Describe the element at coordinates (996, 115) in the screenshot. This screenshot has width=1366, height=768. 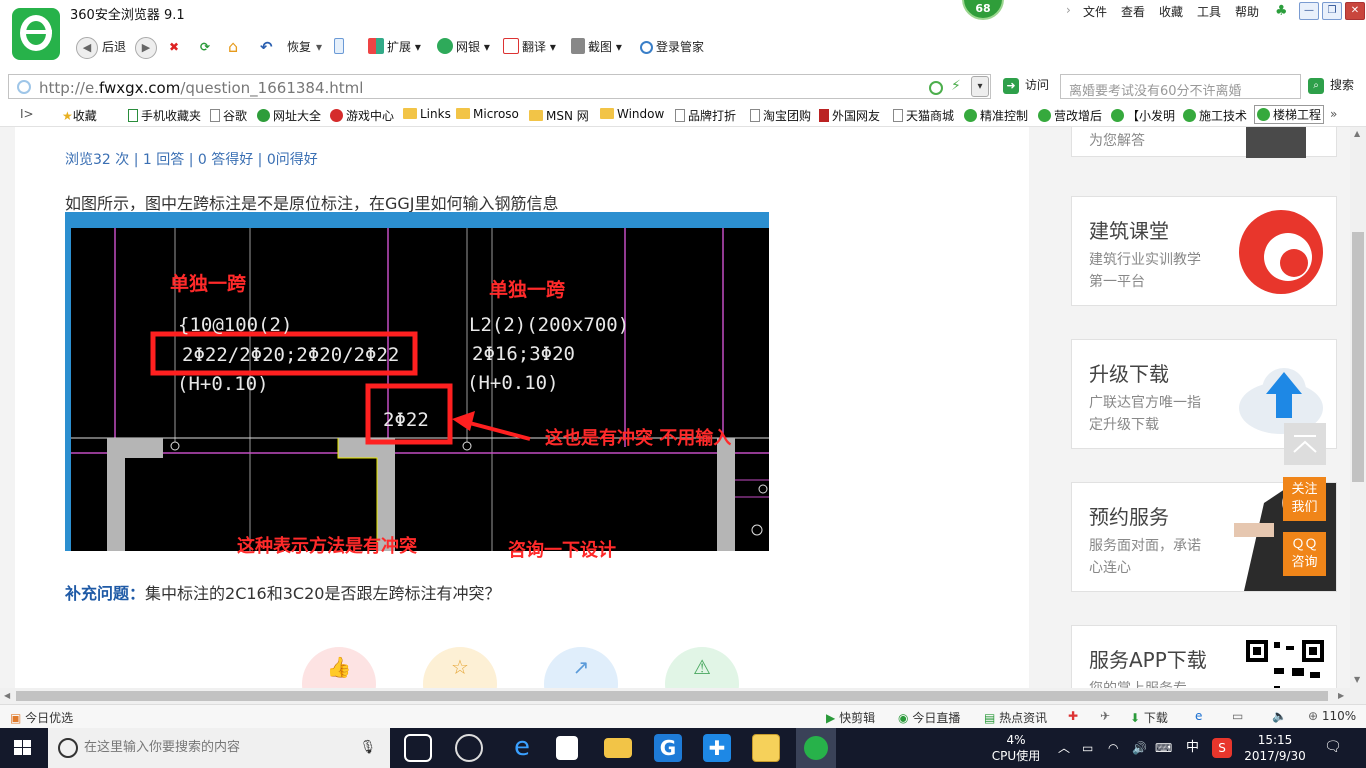
I see `bookmark-control: 精准控制` at that location.